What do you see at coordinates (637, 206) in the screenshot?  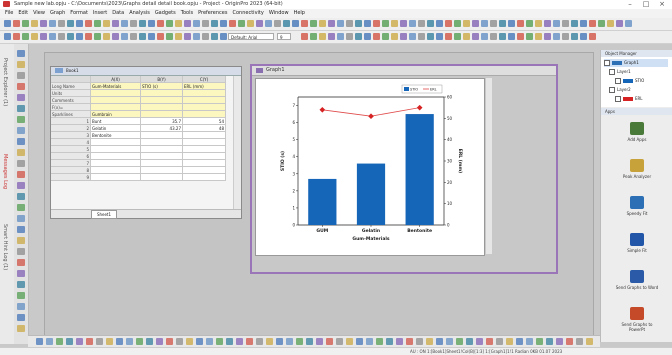 I see `app-speedy-fit: Speedy Fit` at bounding box center [637, 206].